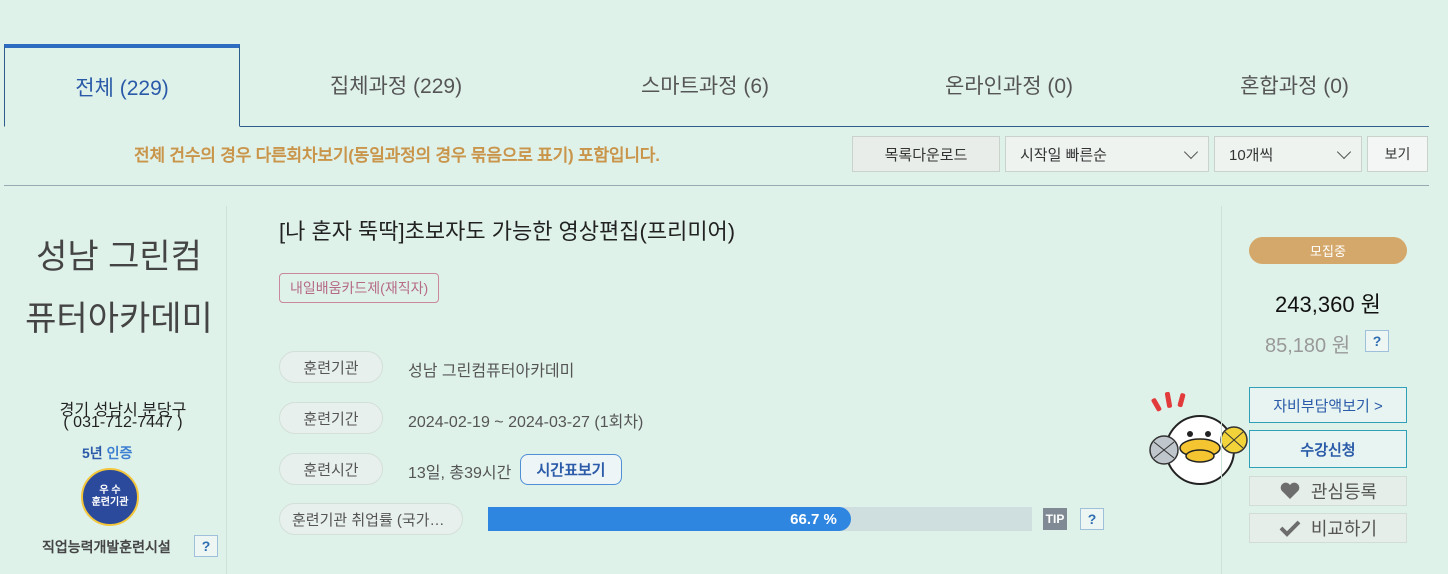 The height and width of the screenshot is (574, 1448). What do you see at coordinates (571, 469) in the screenshot?
I see `timetable-button: 시간표보기` at bounding box center [571, 469].